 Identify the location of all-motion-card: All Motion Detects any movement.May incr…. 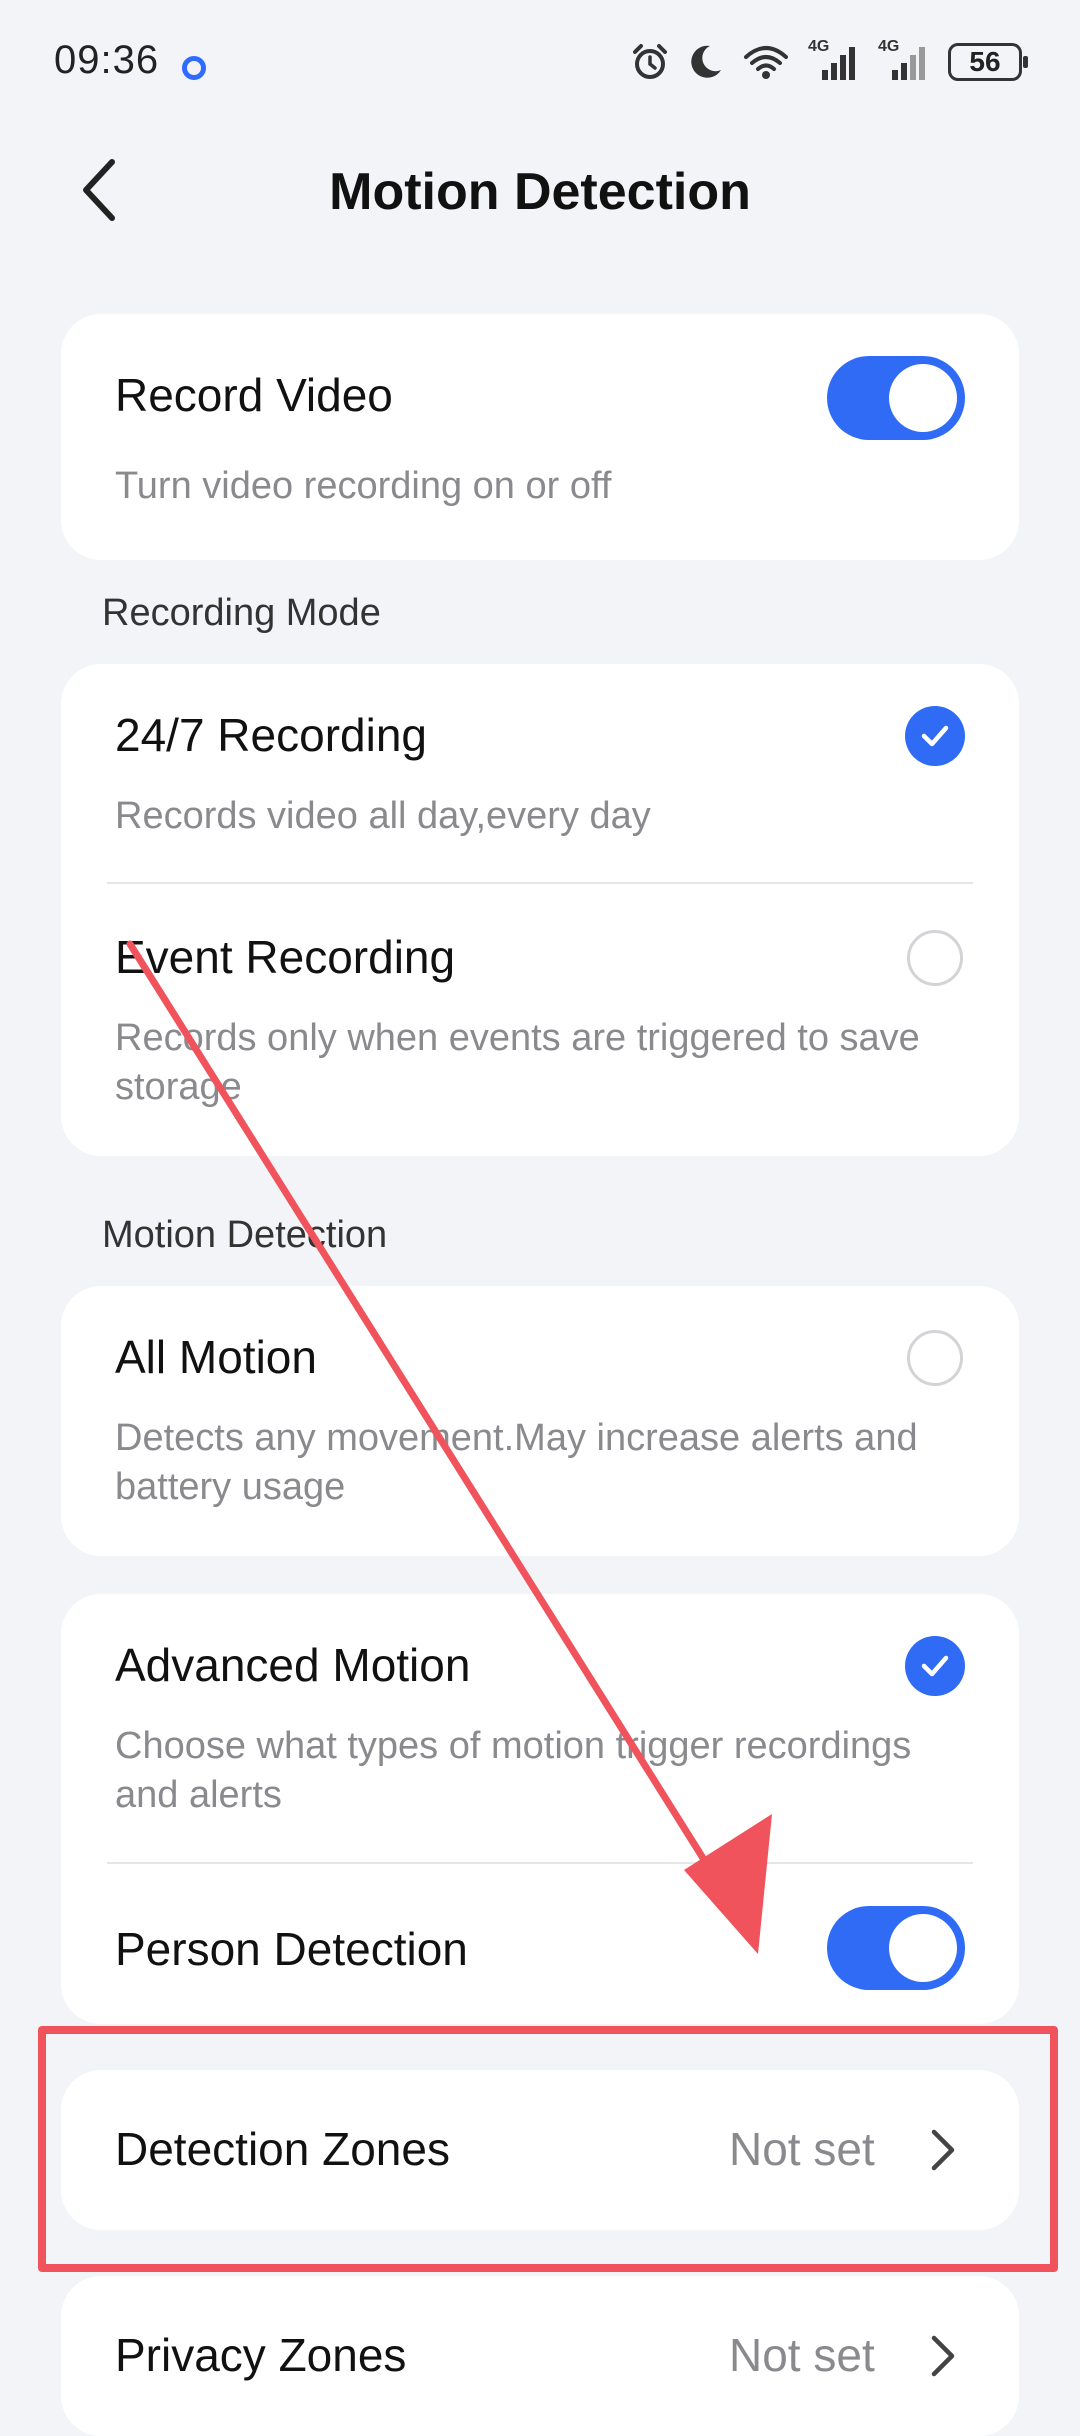
(540, 1421).